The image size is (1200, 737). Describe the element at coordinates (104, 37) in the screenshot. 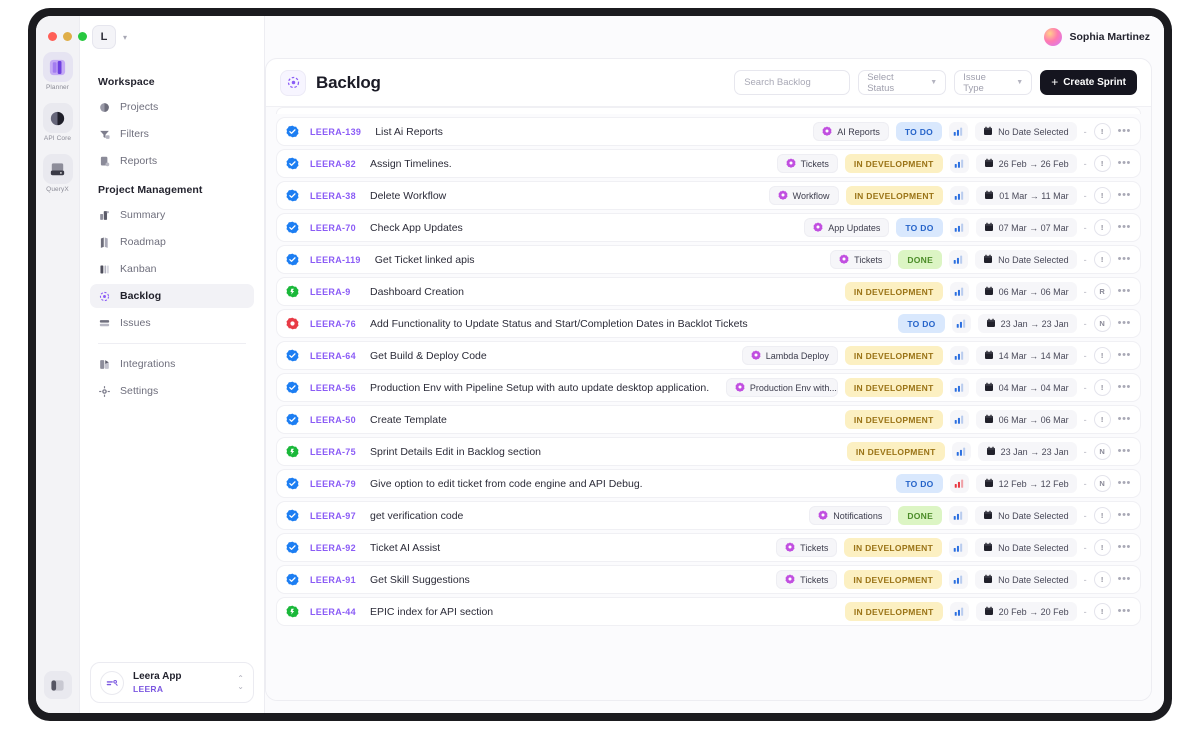

I see `workspace-badge: L` at that location.